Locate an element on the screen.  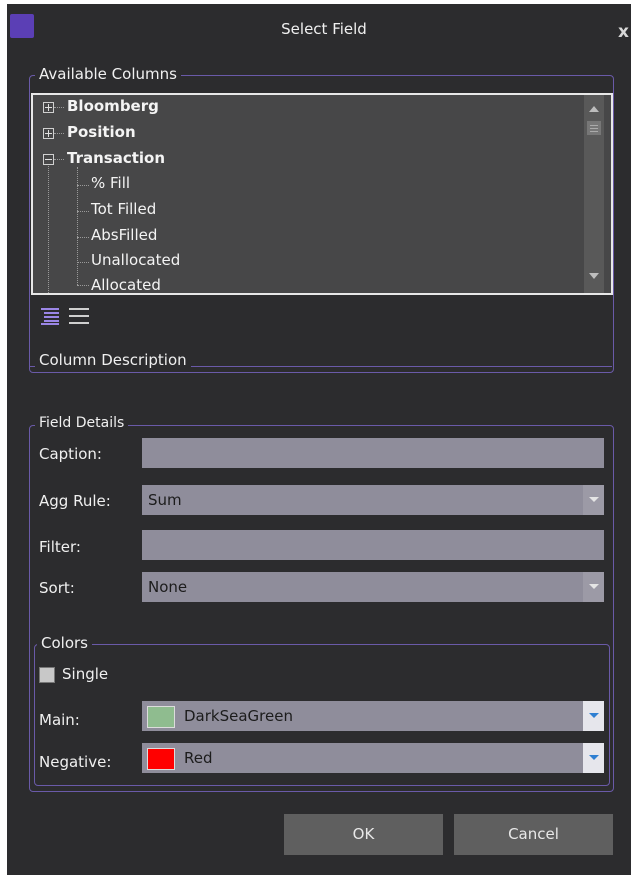
dialog-title: Select Field is located at coordinates (324, 29).